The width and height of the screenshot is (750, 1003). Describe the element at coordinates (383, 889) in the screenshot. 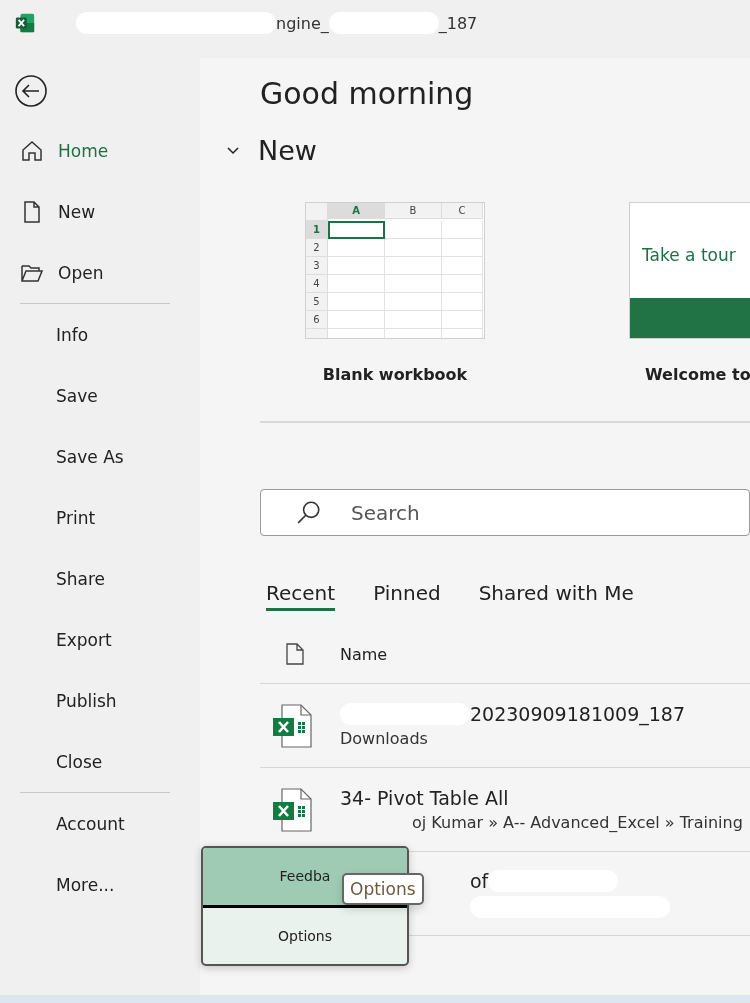

I see `tooltip: Options` at that location.